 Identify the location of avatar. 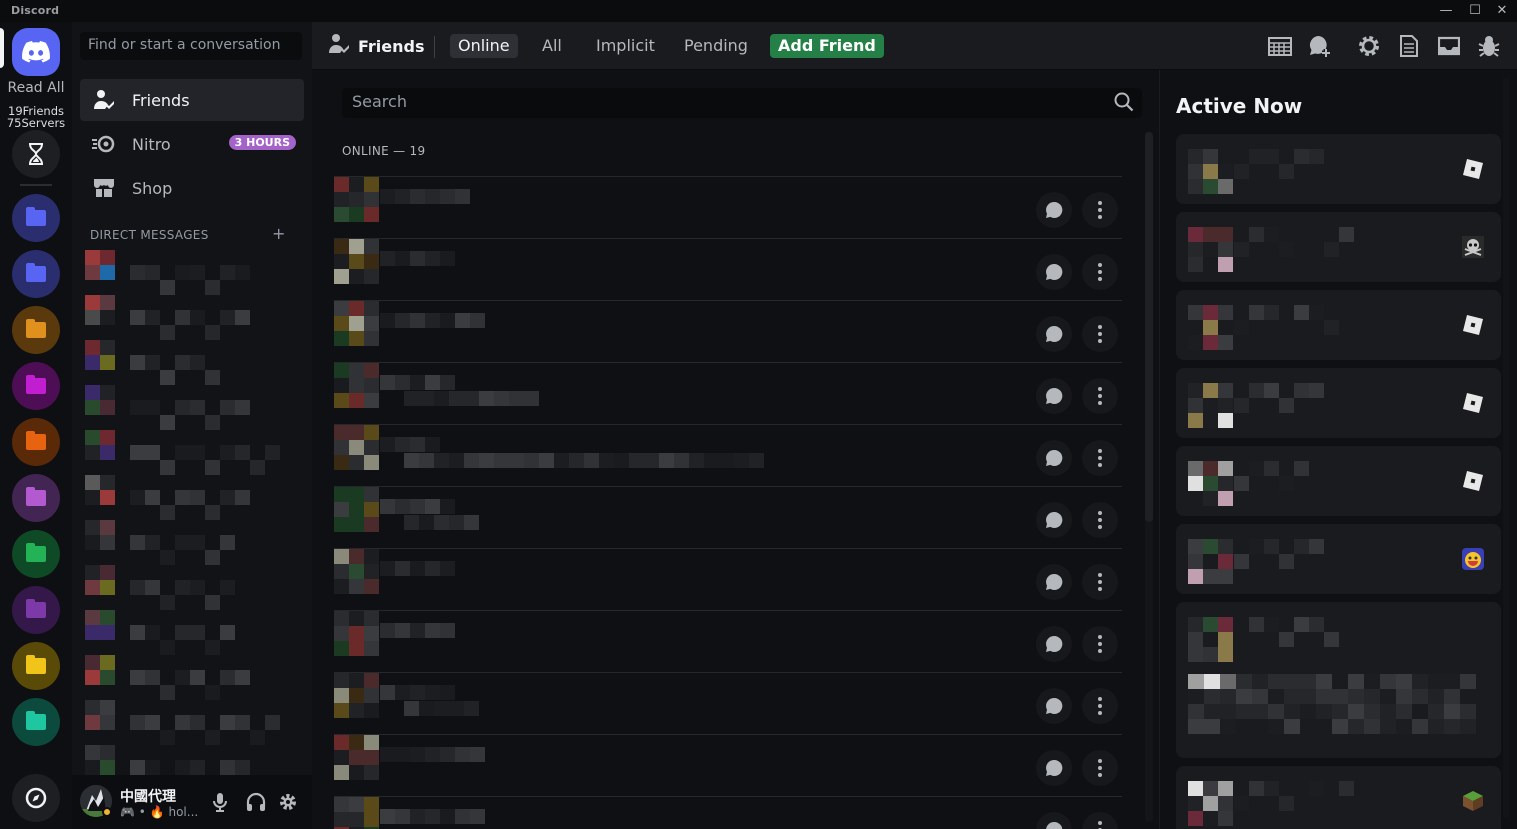
(357, 262).